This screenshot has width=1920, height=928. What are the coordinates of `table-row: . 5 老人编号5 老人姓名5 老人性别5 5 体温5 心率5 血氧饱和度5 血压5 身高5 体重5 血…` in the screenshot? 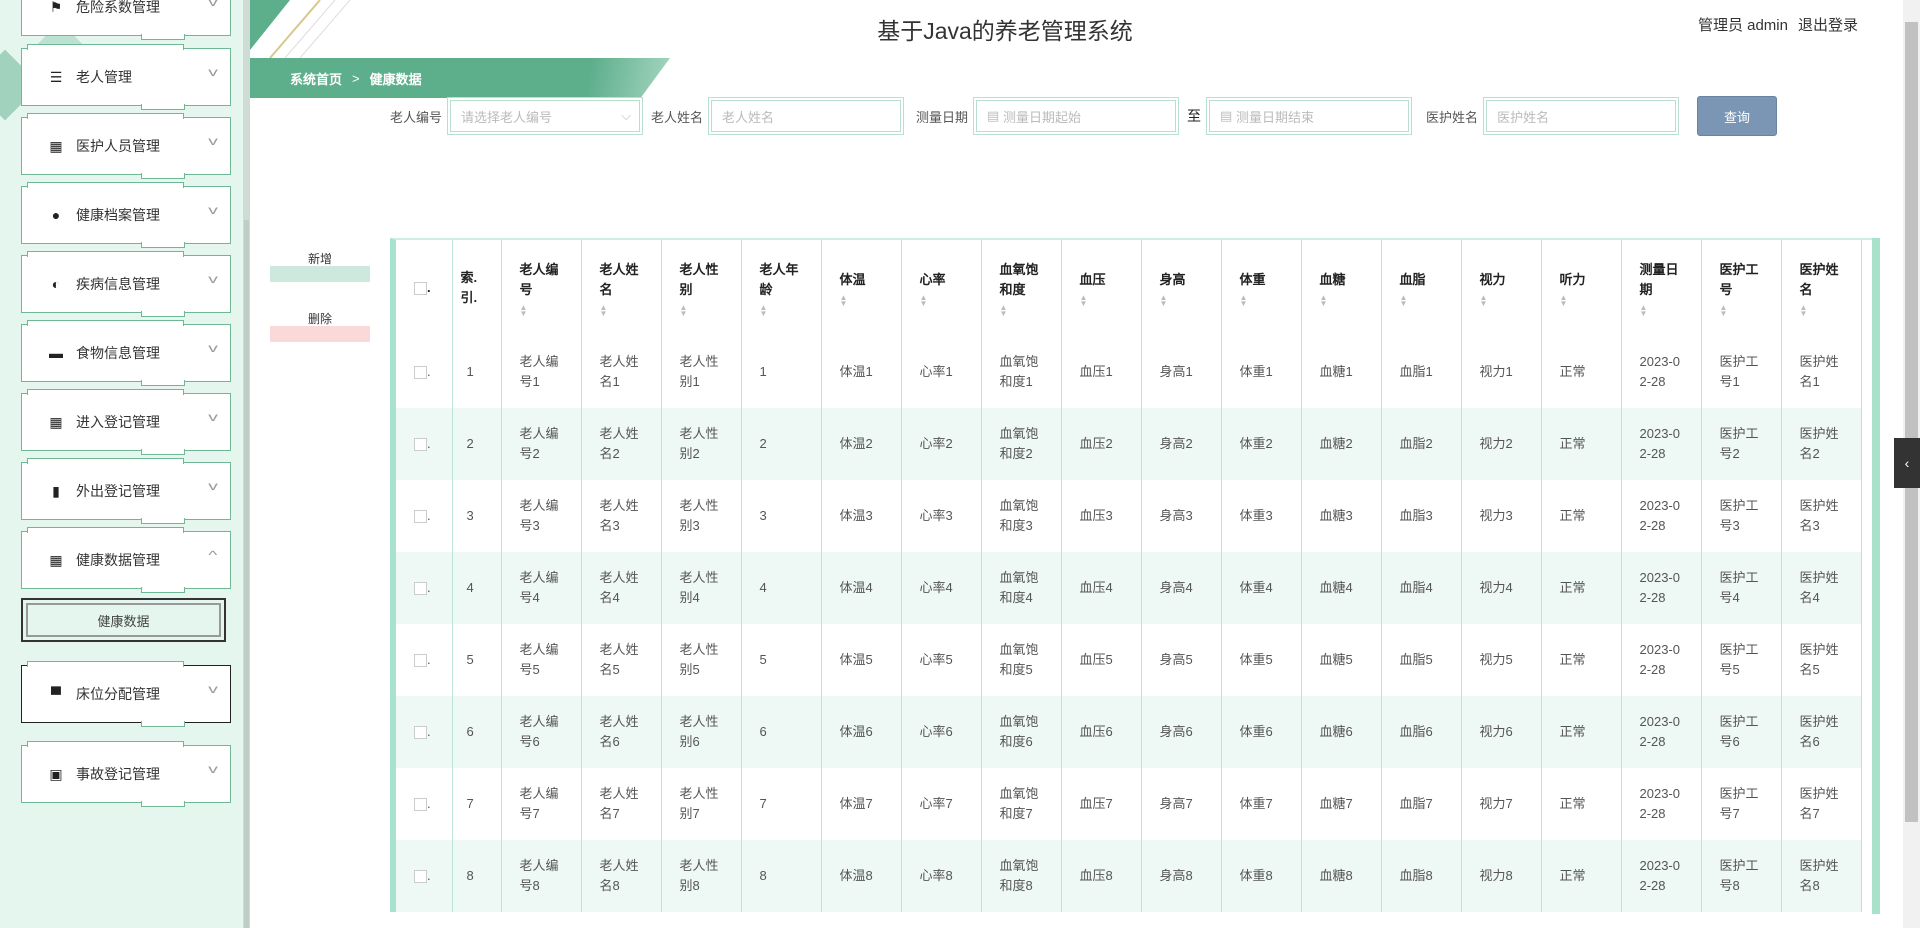 It's located at (1129, 660).